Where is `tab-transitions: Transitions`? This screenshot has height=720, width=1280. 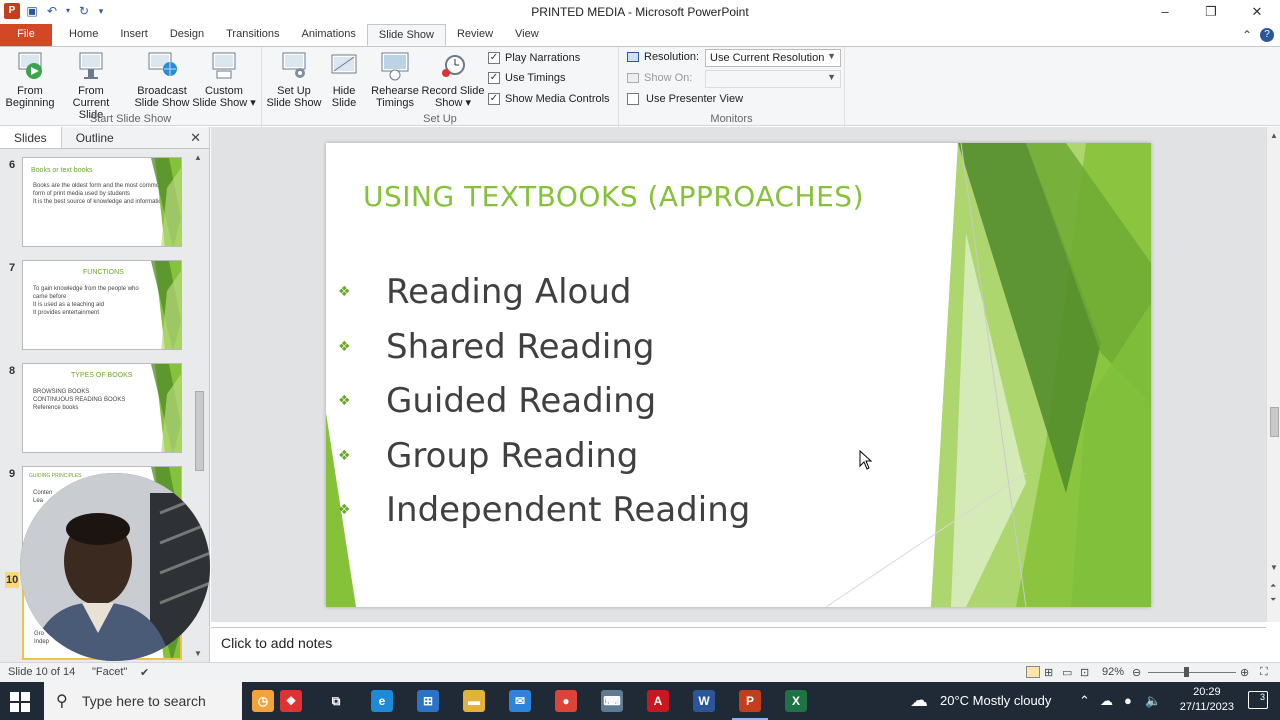 tab-transitions: Transitions is located at coordinates (252, 35).